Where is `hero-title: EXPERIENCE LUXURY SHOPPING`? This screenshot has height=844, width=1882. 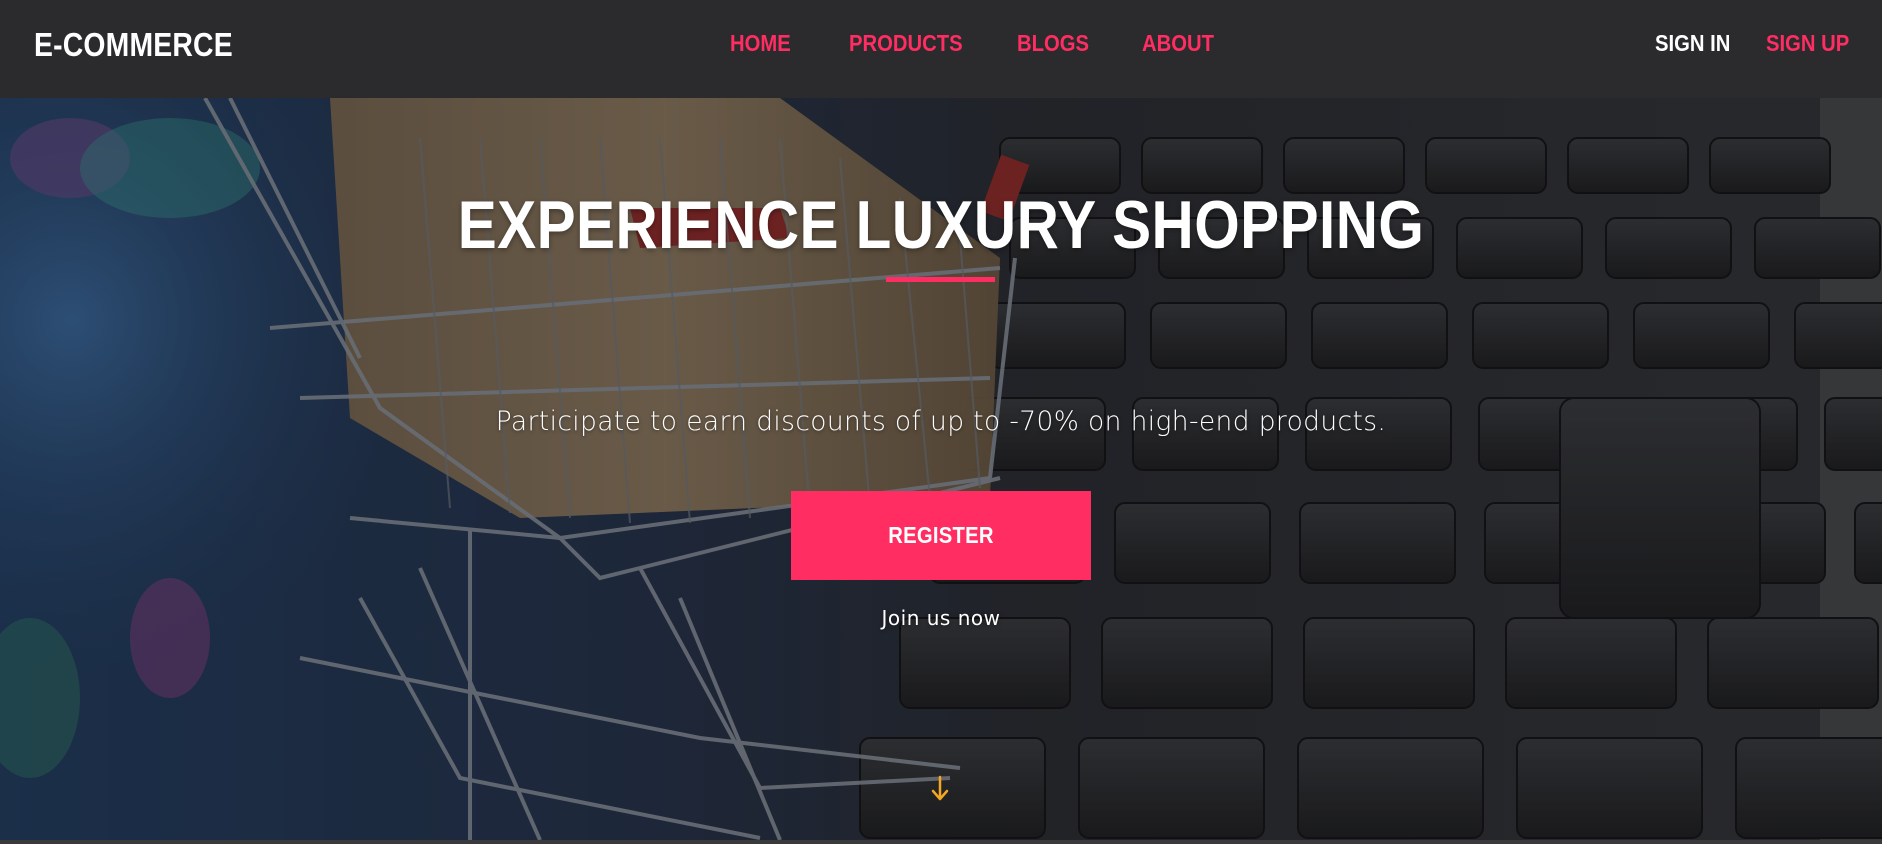
hero-title: EXPERIENCE LUXURY SHOPPING is located at coordinates (941, 225).